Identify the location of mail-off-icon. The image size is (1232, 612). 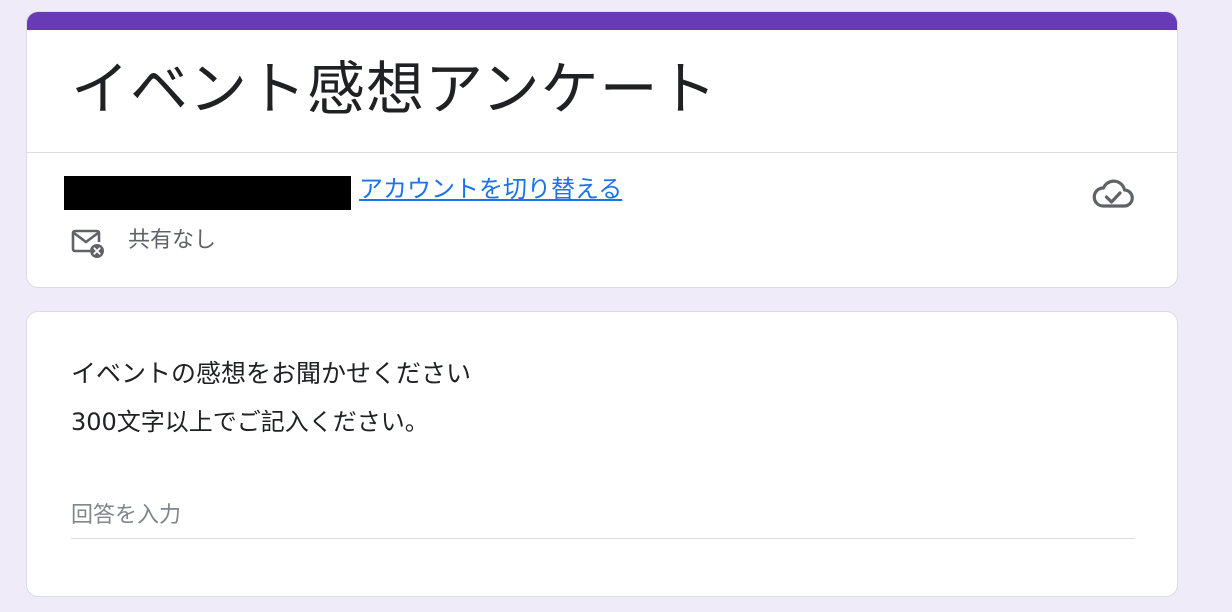
(87, 243).